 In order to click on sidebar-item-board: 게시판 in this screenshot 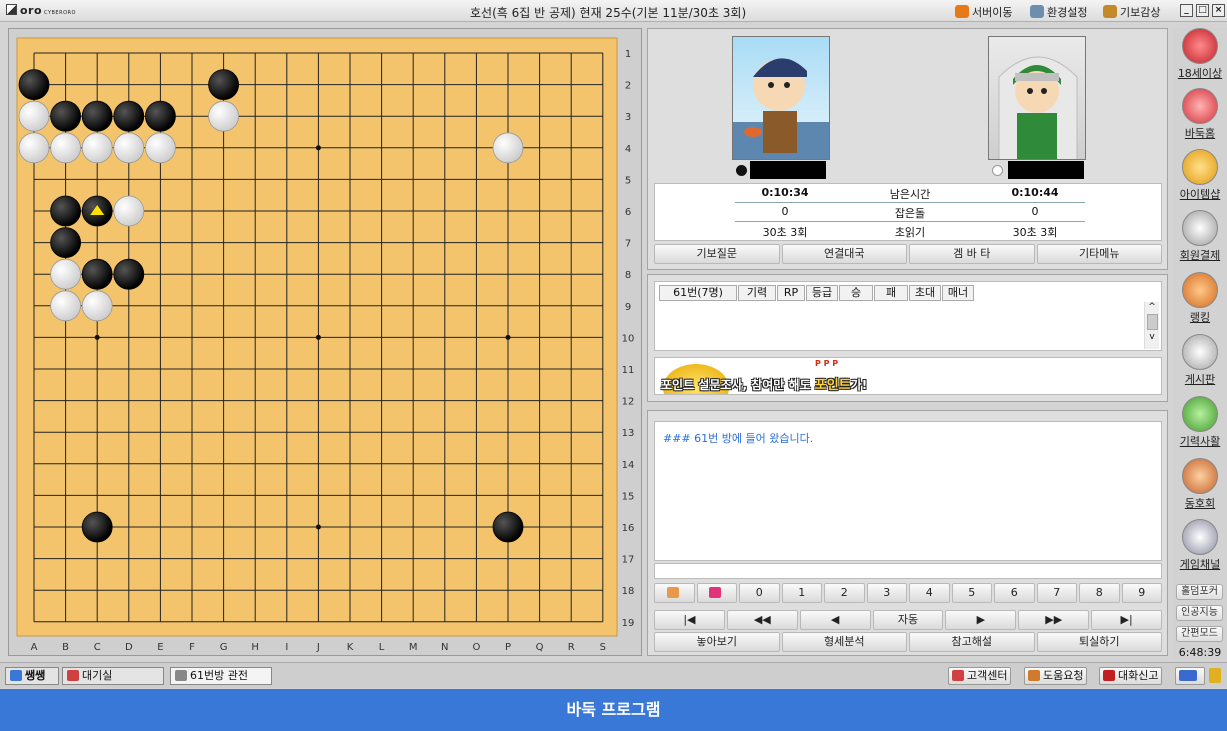, I will do `click(1200, 360)`.